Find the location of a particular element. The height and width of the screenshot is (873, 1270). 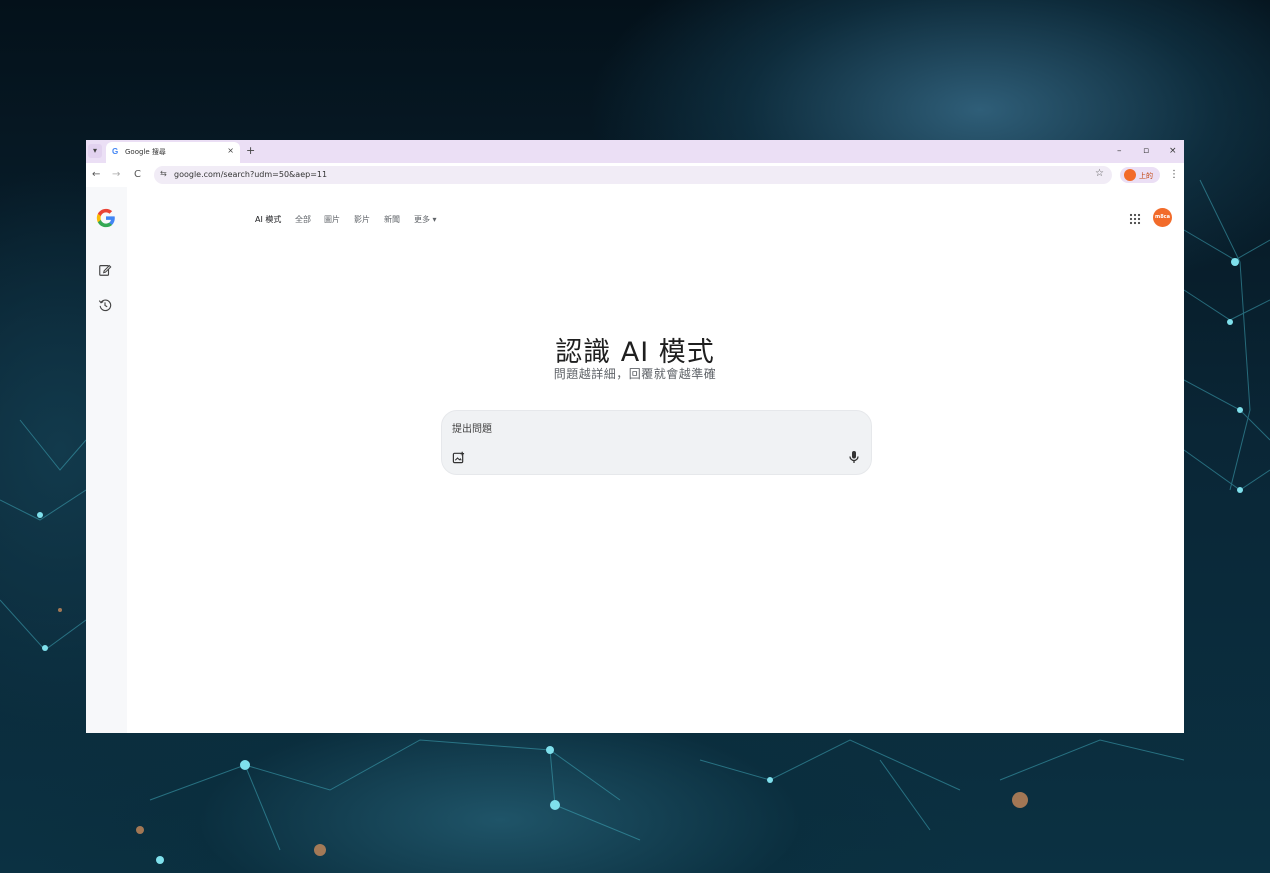

bookmark-star-icon: ☆ is located at coordinates (1099, 173).